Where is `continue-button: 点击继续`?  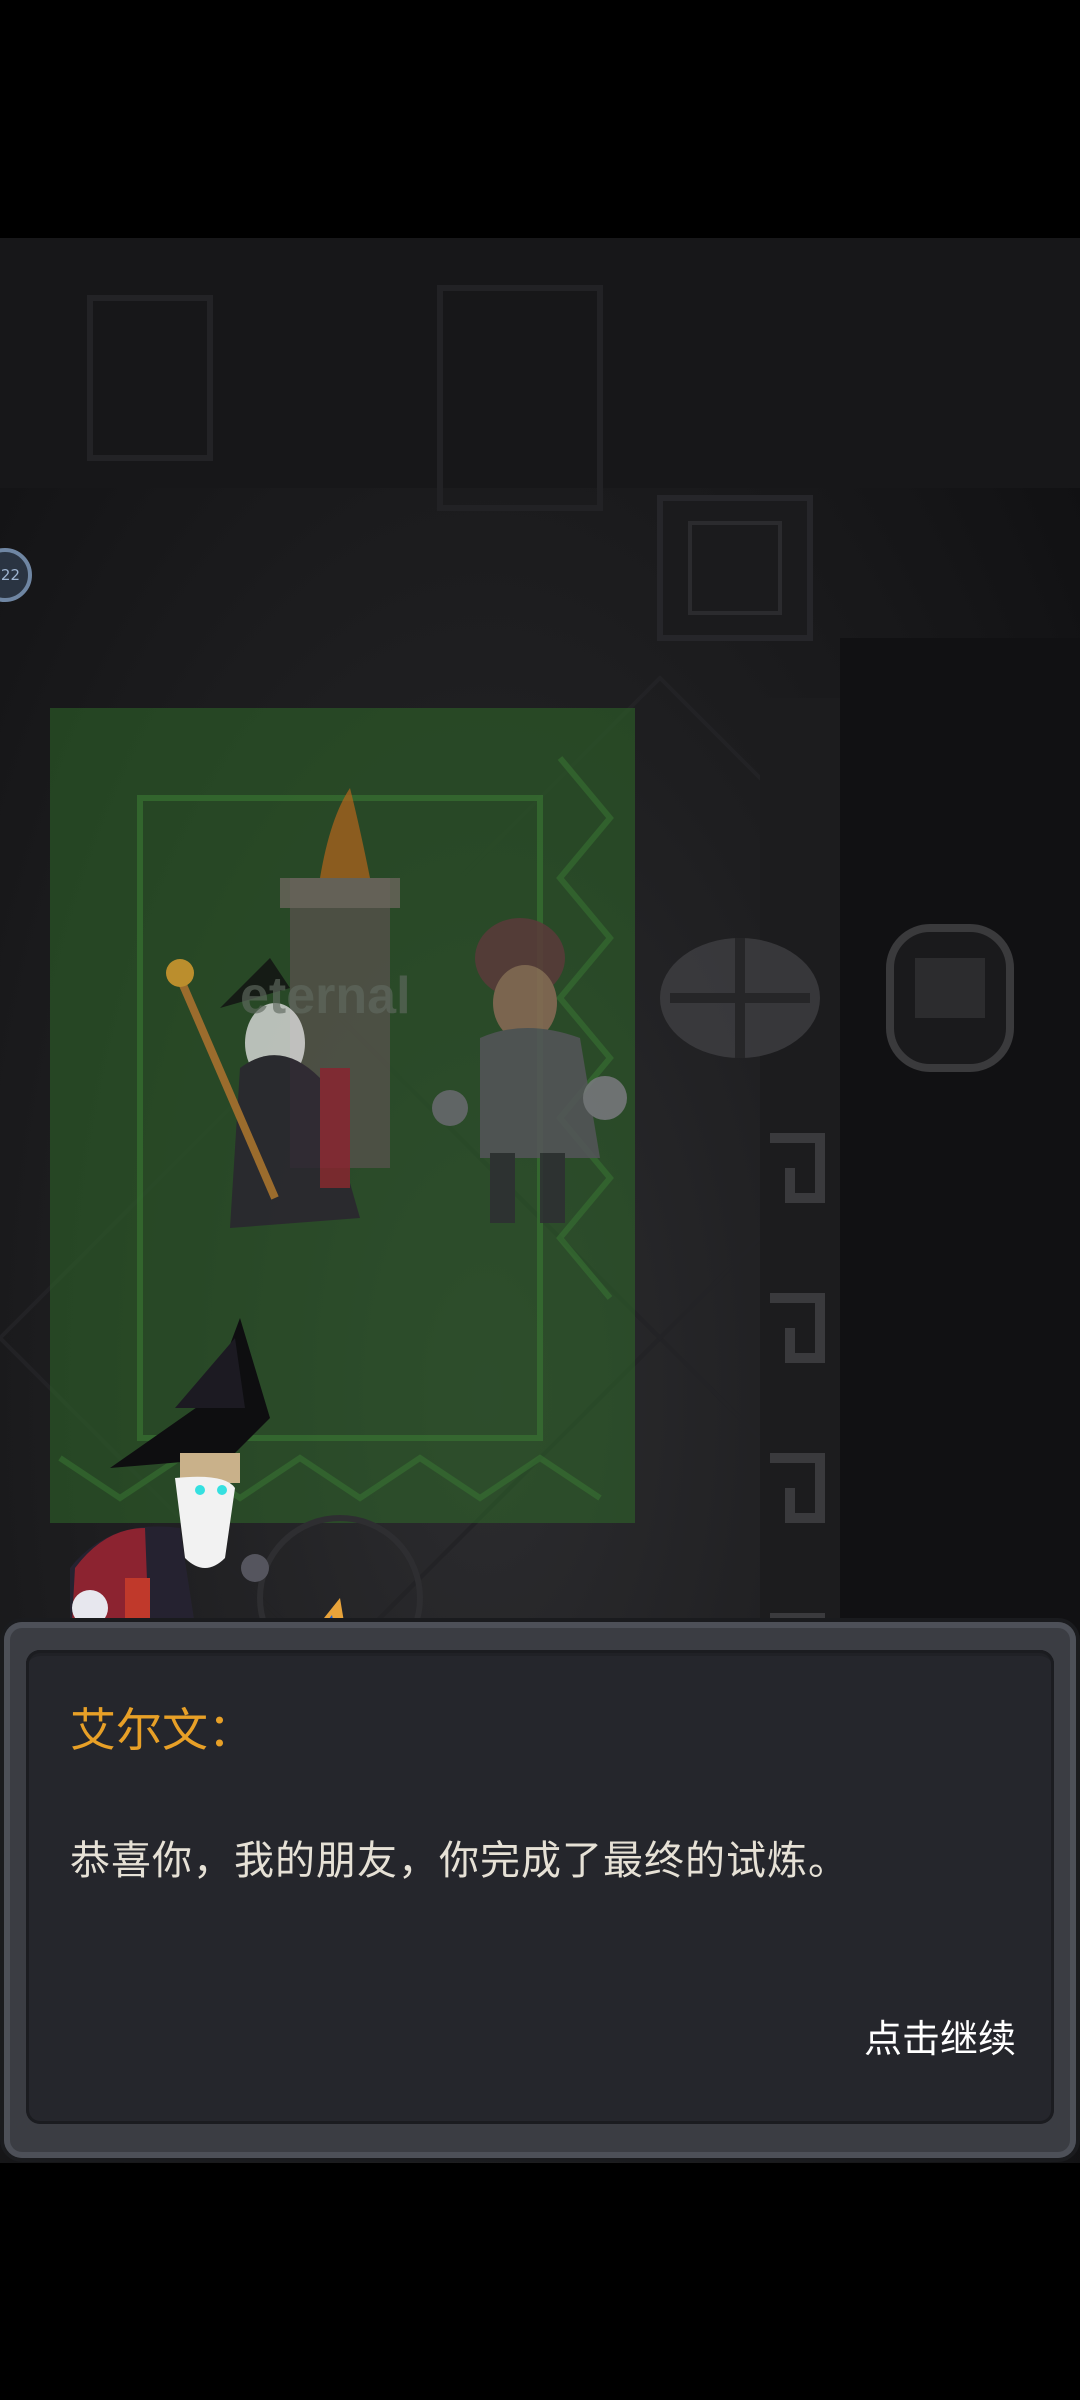
continue-button: 点击继续 is located at coordinates (940, 2035).